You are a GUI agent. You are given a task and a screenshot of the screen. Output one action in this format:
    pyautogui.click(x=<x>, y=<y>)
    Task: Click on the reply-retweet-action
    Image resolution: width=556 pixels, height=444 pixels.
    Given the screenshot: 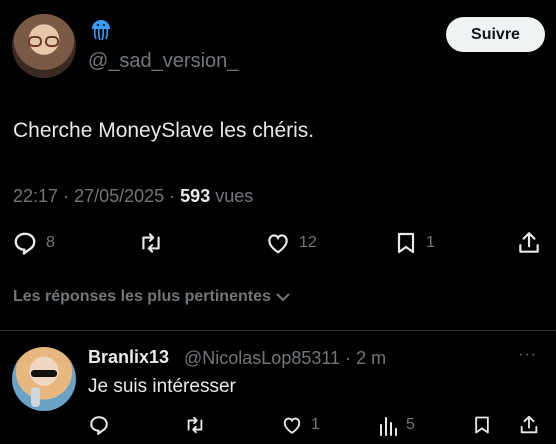 What is the action you would take?
    pyautogui.click(x=195, y=425)
    